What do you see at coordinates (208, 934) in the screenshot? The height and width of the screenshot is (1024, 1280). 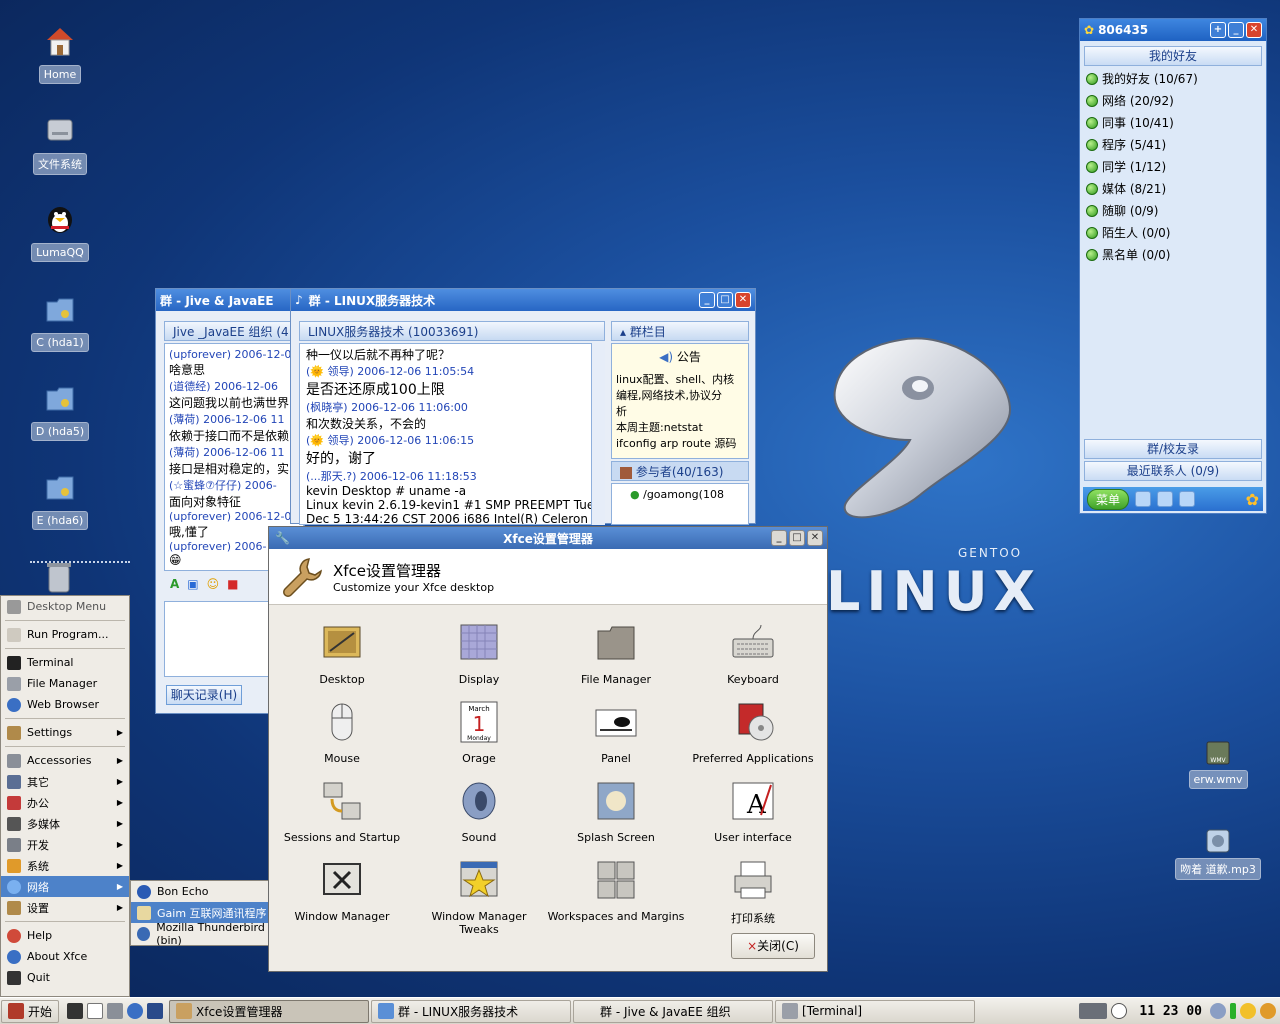 I see `submenu-thunderbird: Mozilla Thunderbird (bin)` at bounding box center [208, 934].